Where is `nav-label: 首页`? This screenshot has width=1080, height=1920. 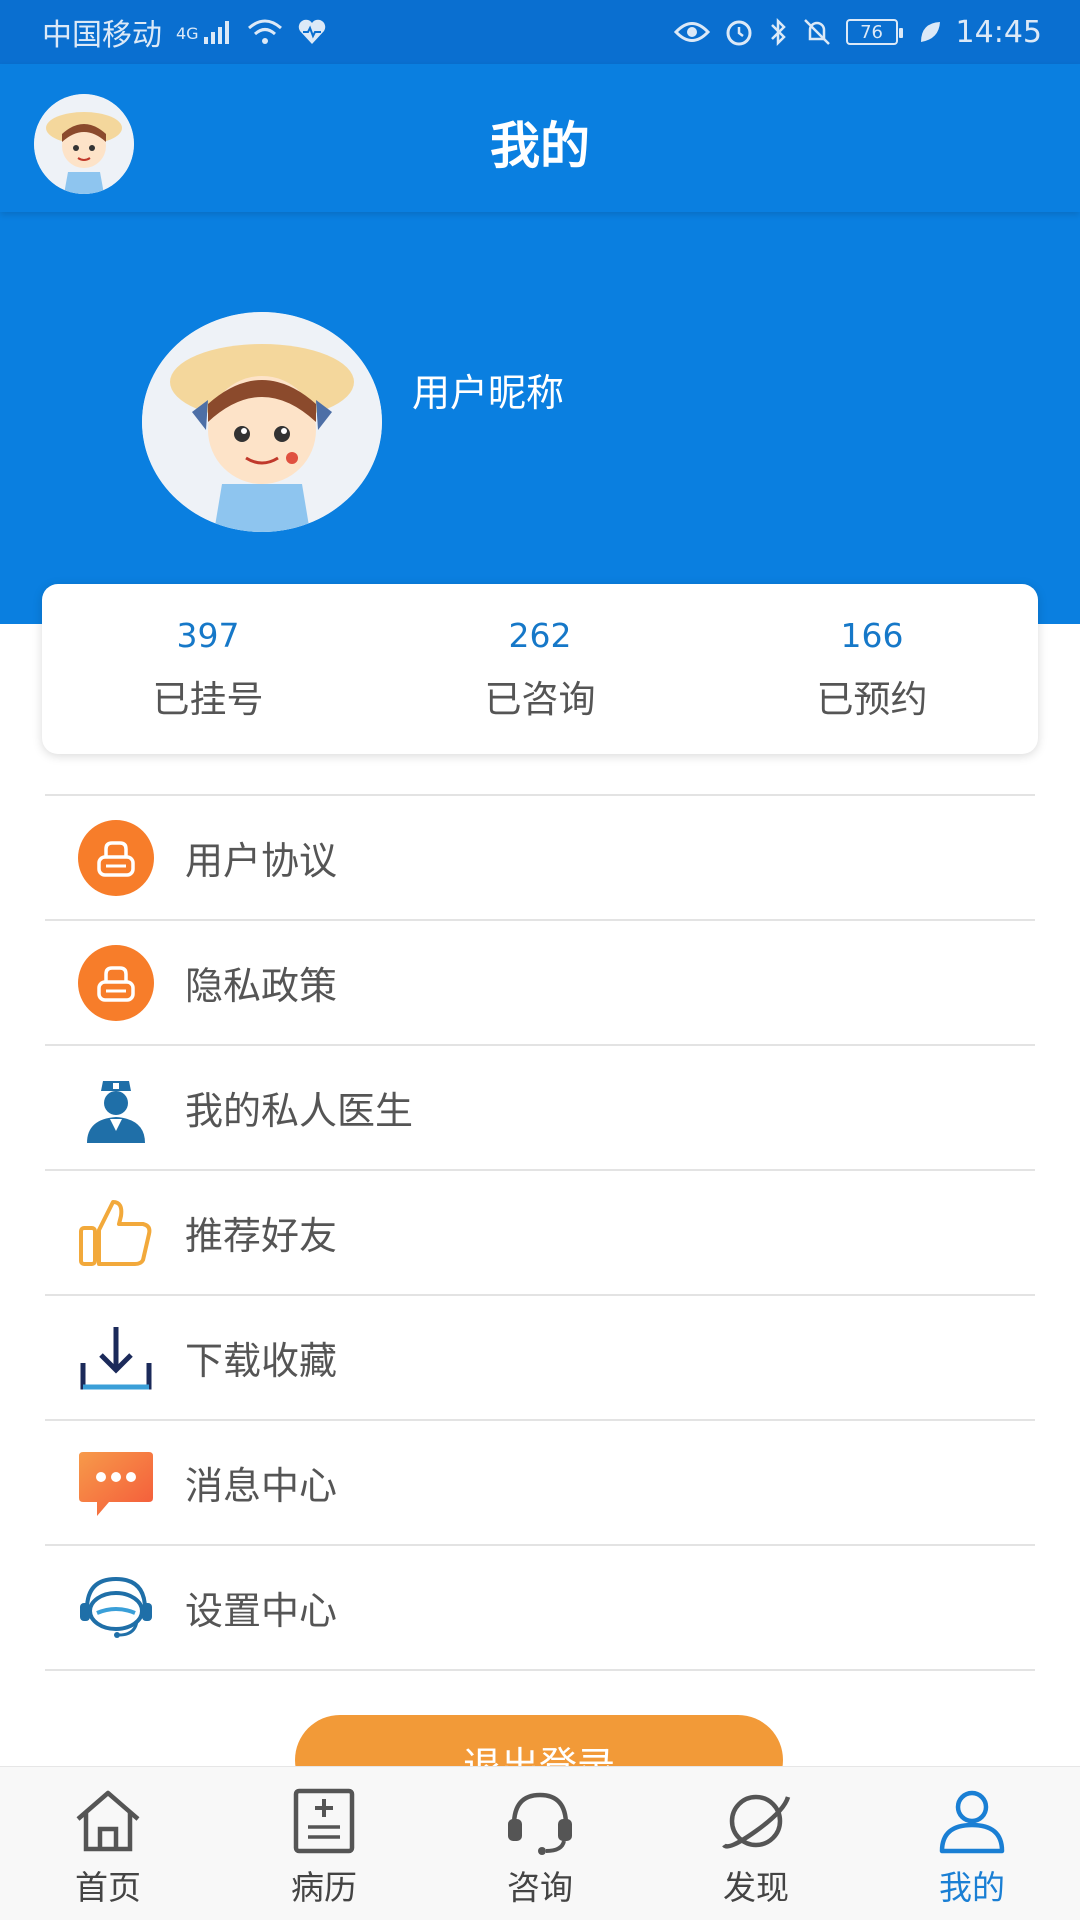
nav-label: 首页 is located at coordinates (108, 1887).